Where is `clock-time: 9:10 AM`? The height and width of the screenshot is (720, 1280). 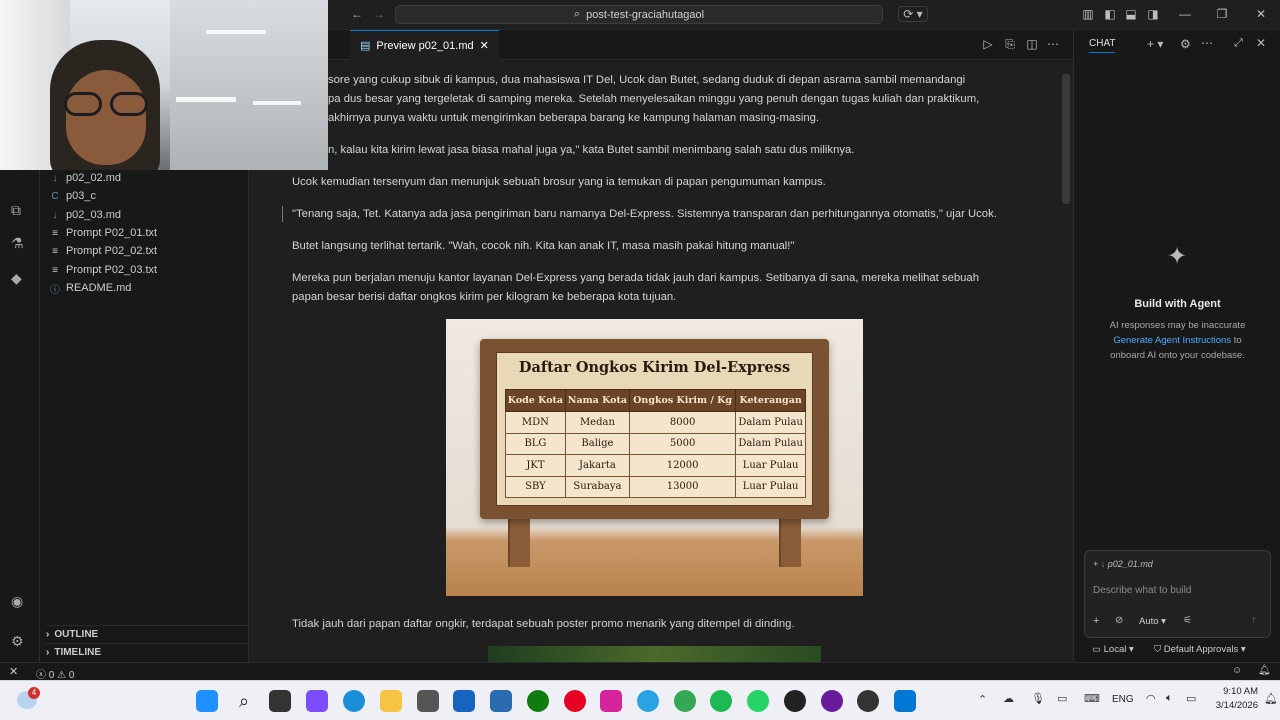 clock-time: 9:10 AM is located at coordinates (1235, 691).